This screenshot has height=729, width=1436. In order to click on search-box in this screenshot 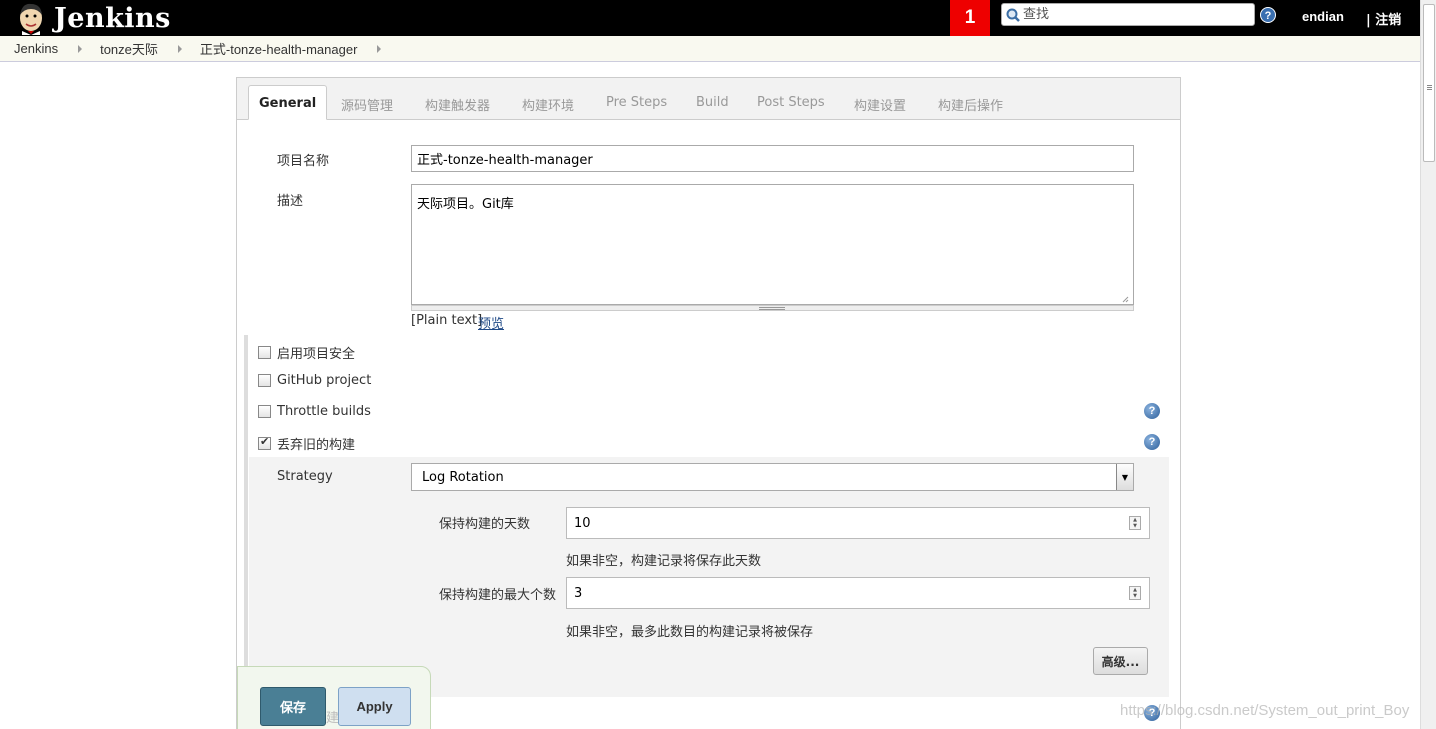, I will do `click(1128, 14)`.